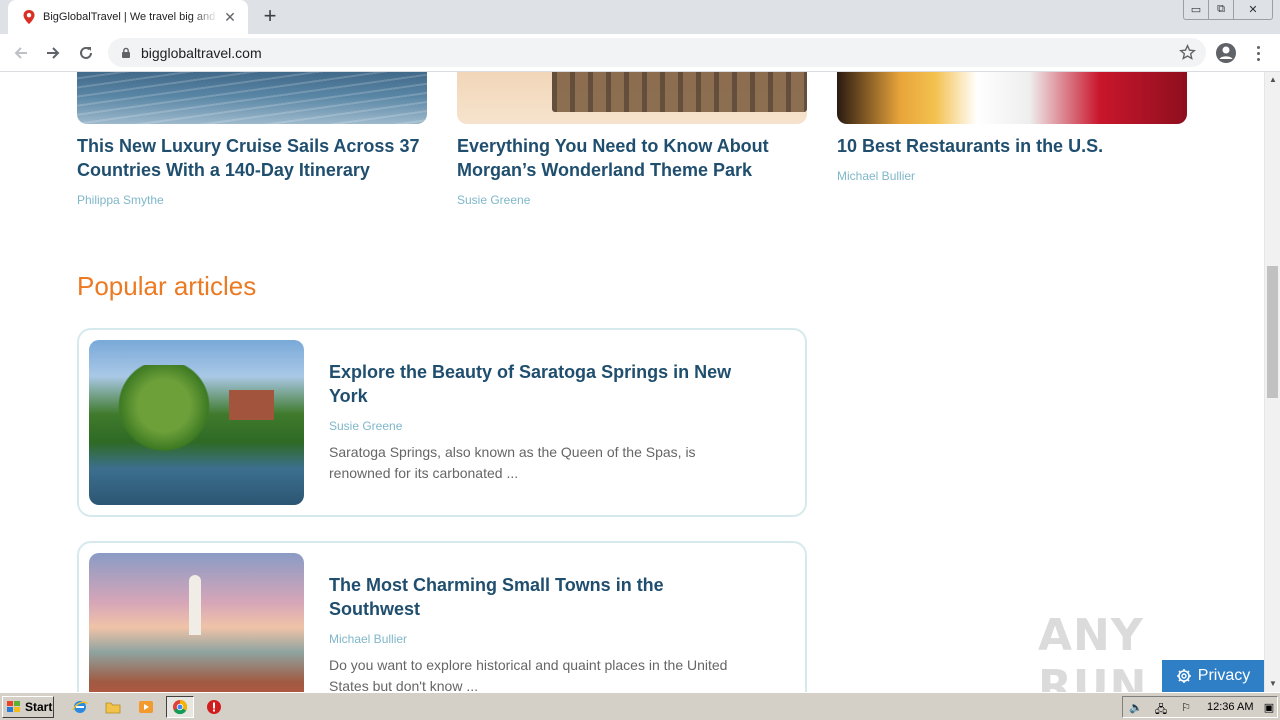 This screenshot has height=720, width=1280. What do you see at coordinates (632, 98) in the screenshot?
I see `article-image-theme-park` at bounding box center [632, 98].